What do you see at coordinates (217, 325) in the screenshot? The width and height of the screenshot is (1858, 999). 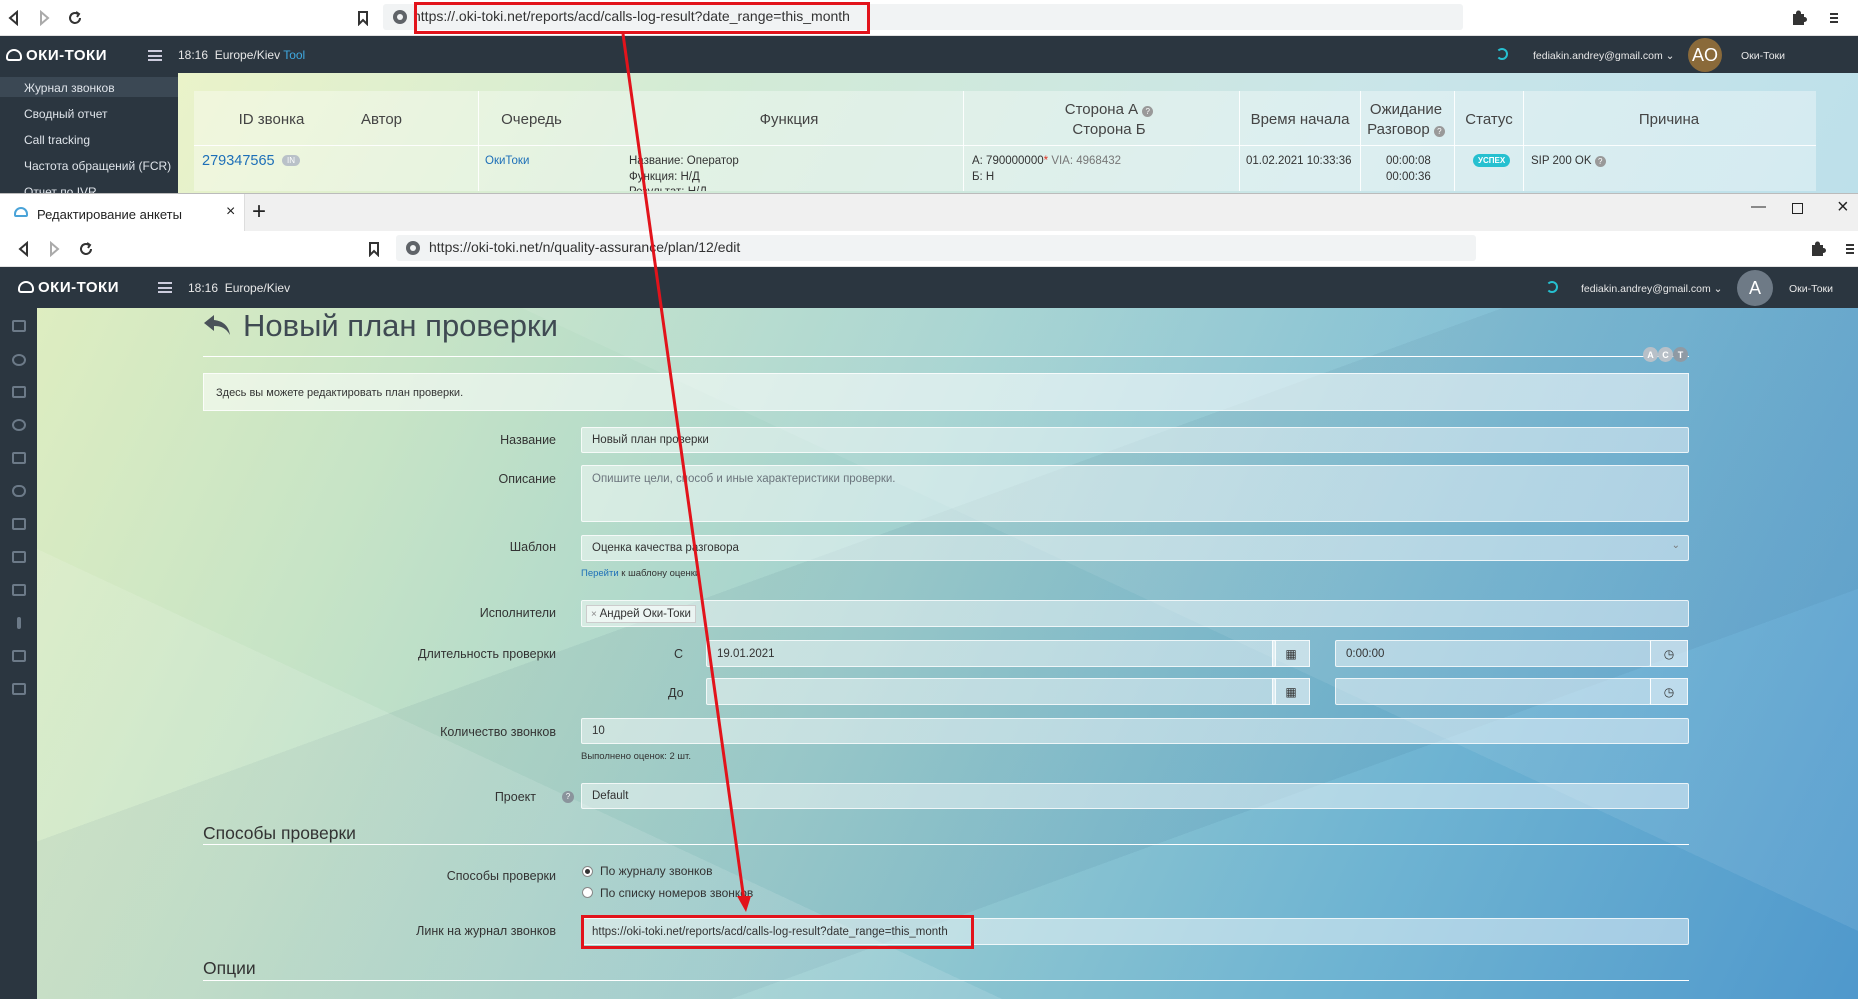 I see `back-arrow-icon` at bounding box center [217, 325].